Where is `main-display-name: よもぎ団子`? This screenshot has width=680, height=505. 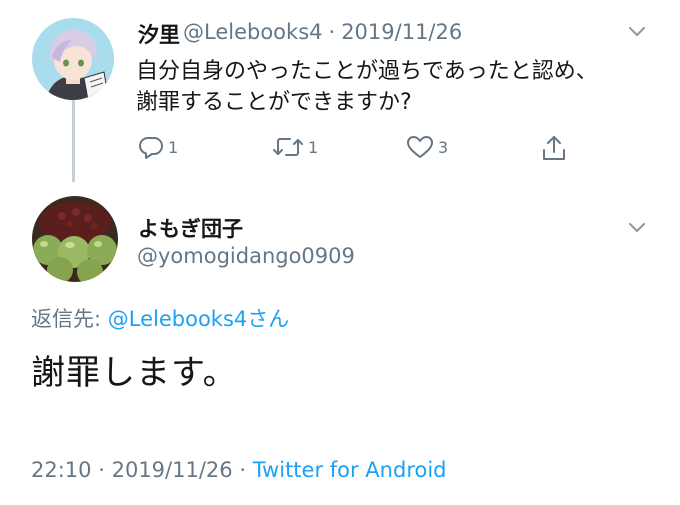
main-display-name: よもぎ団子 is located at coordinates (190, 228).